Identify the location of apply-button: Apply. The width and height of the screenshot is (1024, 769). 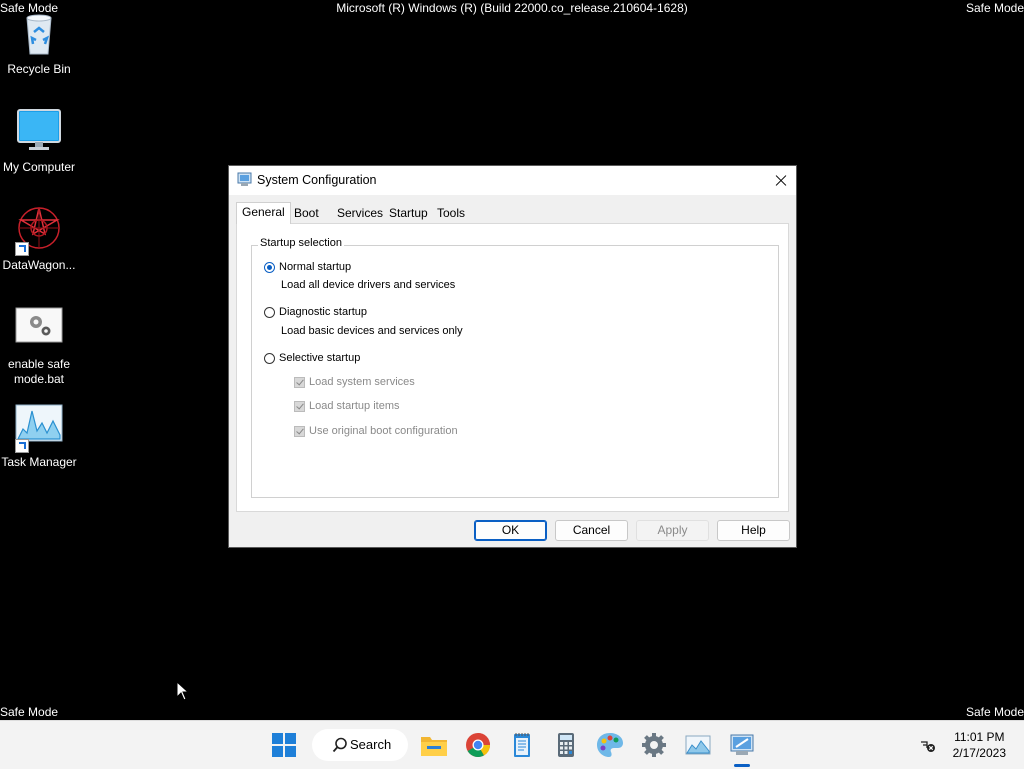
(672, 530).